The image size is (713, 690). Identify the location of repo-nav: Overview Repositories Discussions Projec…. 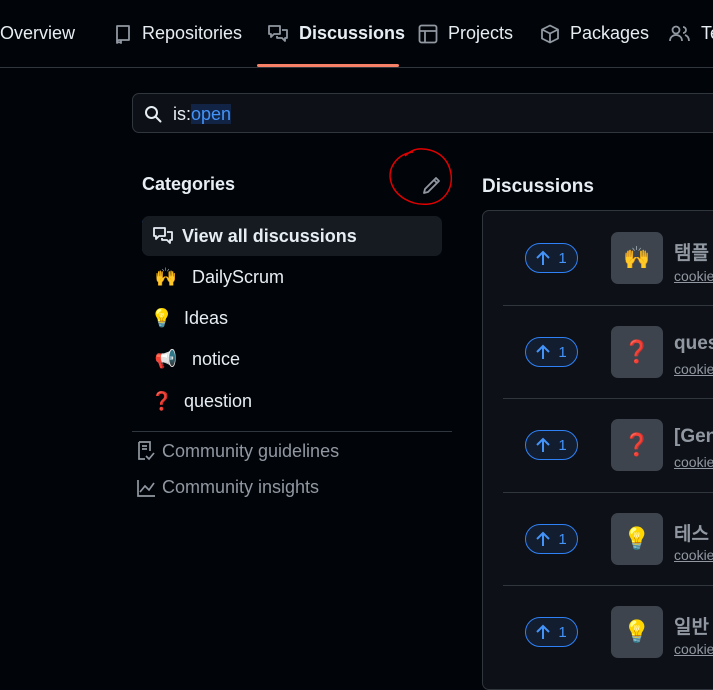
(356, 34).